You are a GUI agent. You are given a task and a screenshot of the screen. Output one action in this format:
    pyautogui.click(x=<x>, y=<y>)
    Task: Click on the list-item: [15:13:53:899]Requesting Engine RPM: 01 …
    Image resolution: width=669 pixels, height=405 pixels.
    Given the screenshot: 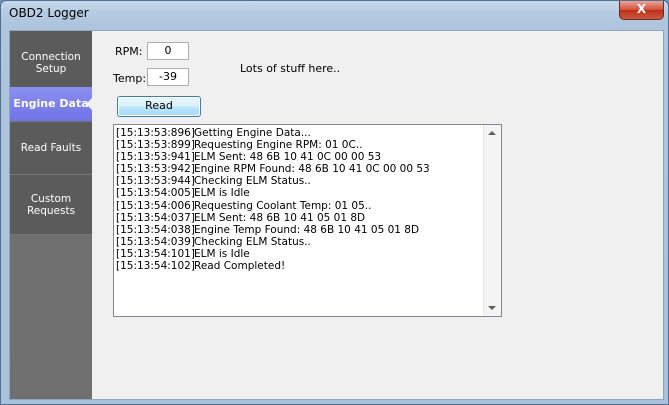 What is the action you would take?
    pyautogui.click(x=299, y=145)
    